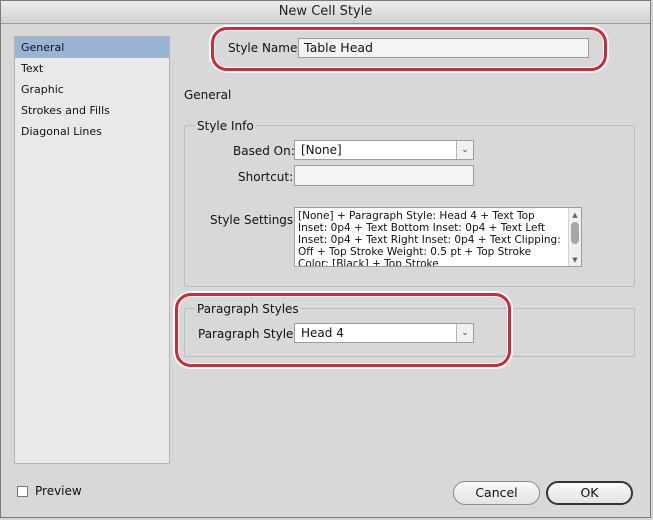  What do you see at coordinates (58, 491) in the screenshot?
I see `preview-label: Preview` at bounding box center [58, 491].